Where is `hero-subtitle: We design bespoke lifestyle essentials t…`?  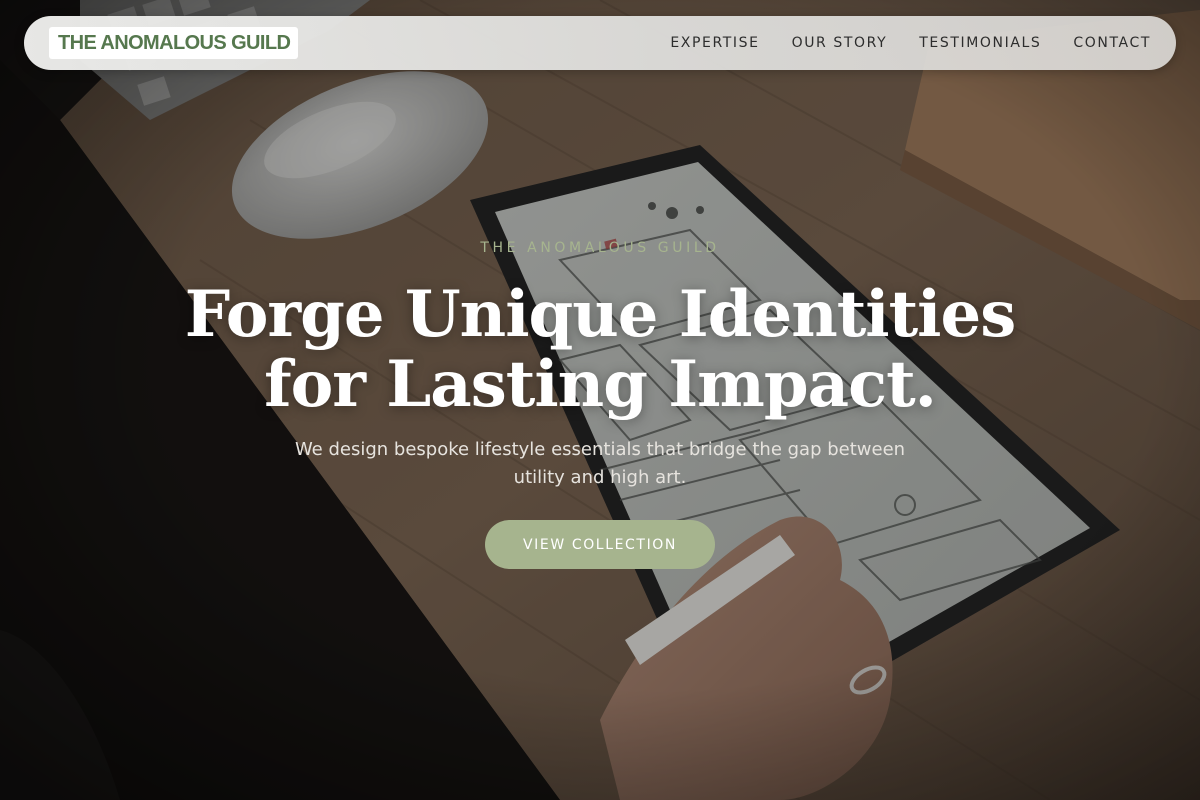 hero-subtitle: We design bespoke lifestyle essentials t… is located at coordinates (600, 463).